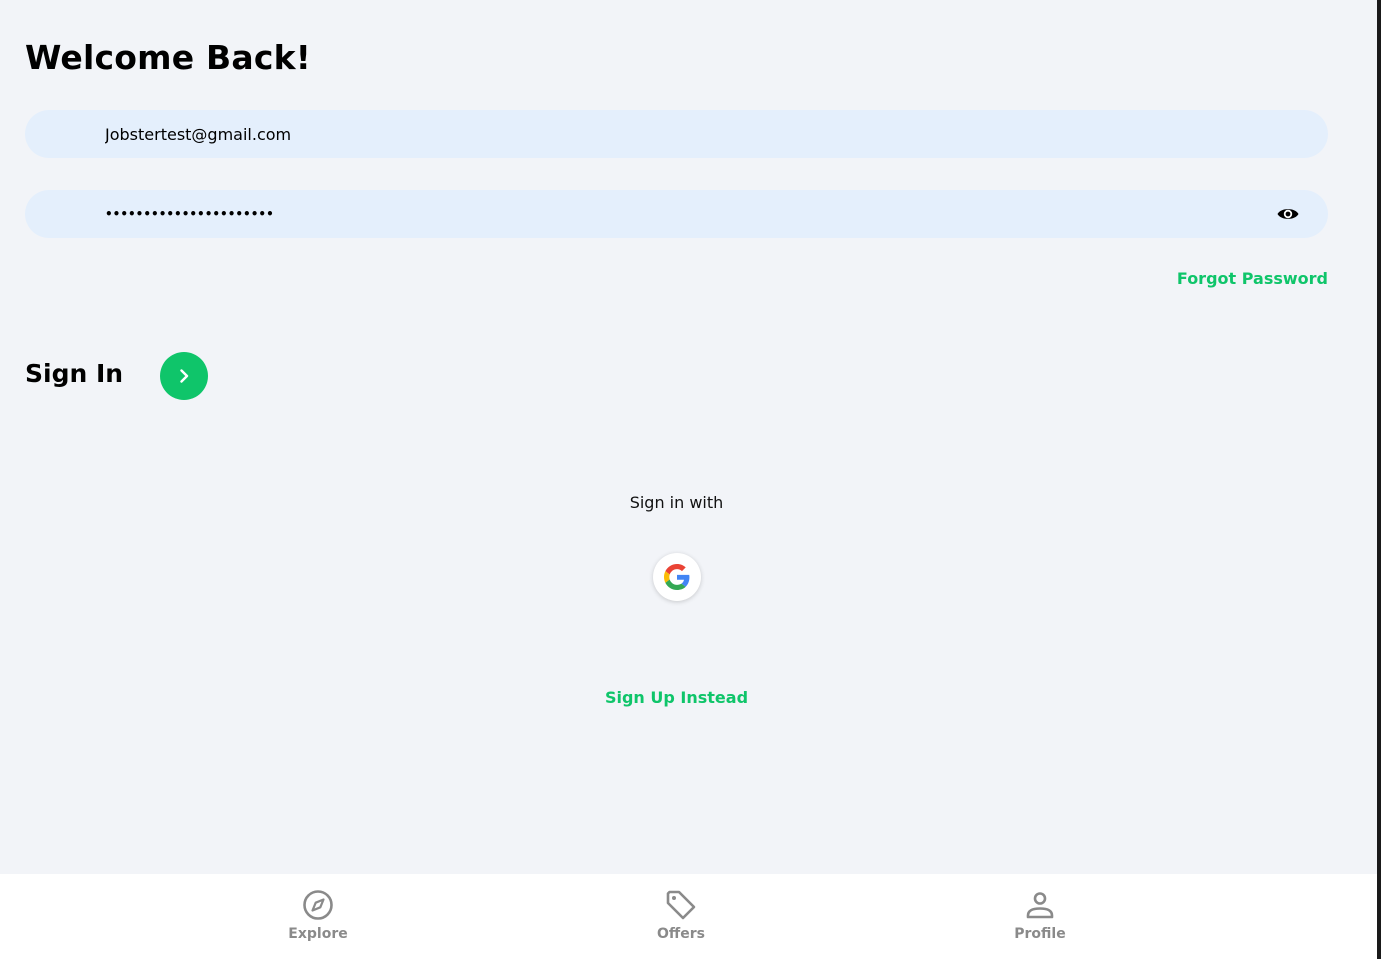 The height and width of the screenshot is (959, 1381). I want to click on eye-icon, so click(1288, 214).